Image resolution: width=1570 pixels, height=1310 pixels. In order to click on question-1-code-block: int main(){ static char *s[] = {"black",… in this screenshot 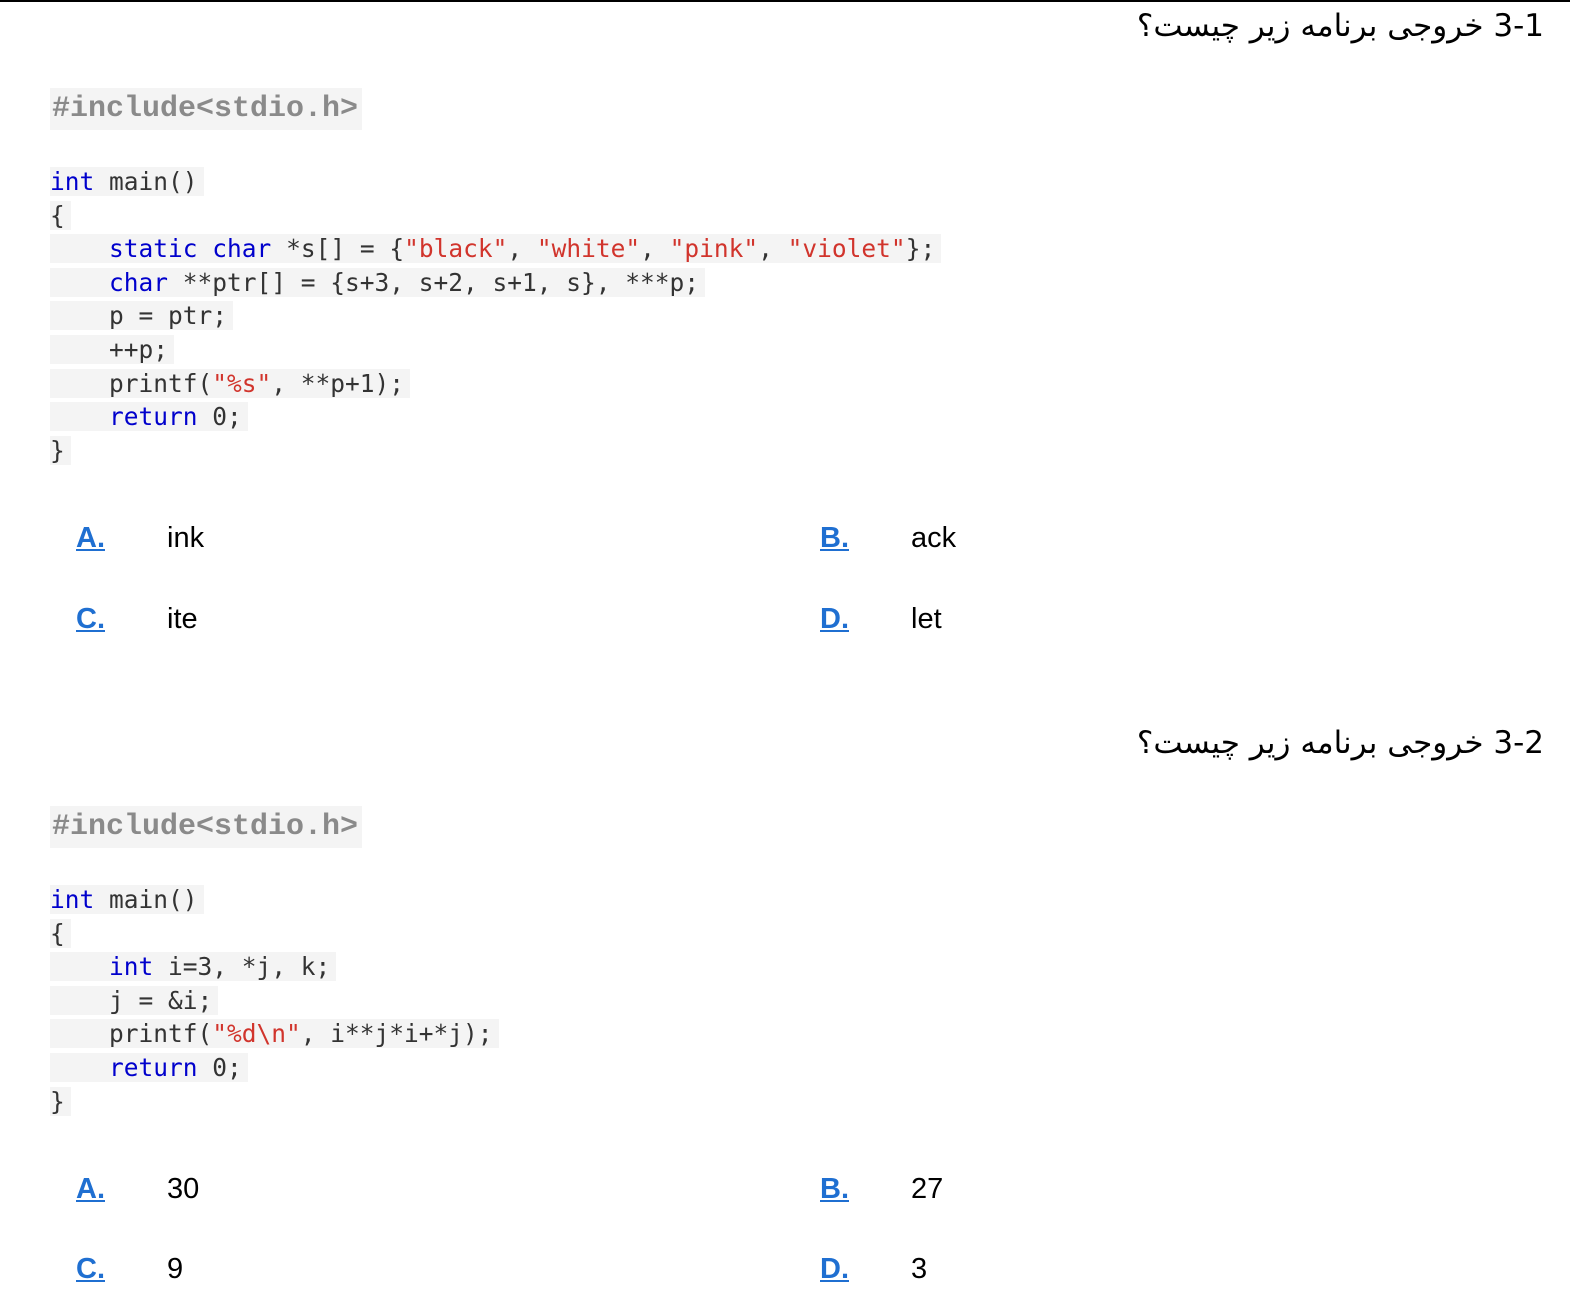, I will do `click(496, 316)`.